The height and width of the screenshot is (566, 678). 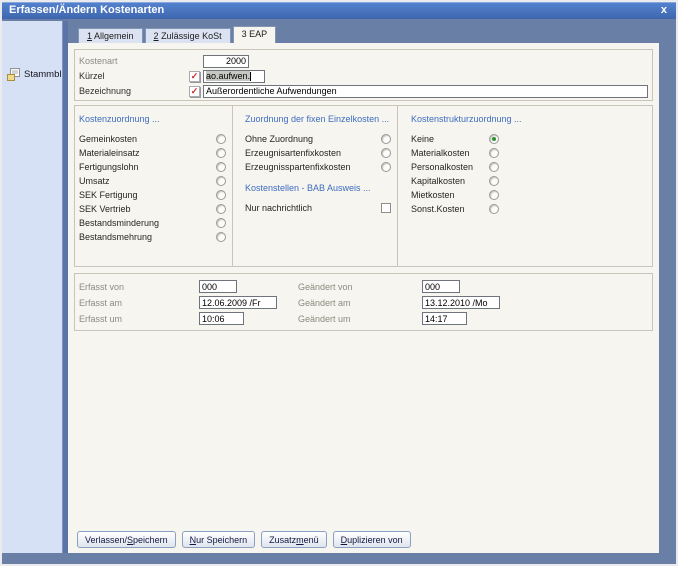 I want to click on option-row: Fertigungslohn, so click(x=152, y=167).